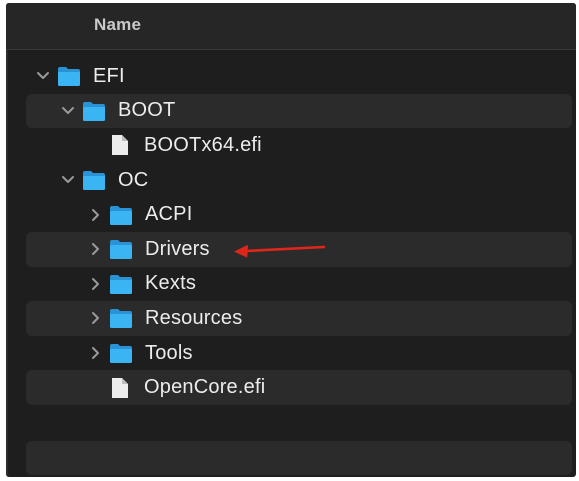  I want to click on red-arrow-icon, so click(280, 251).